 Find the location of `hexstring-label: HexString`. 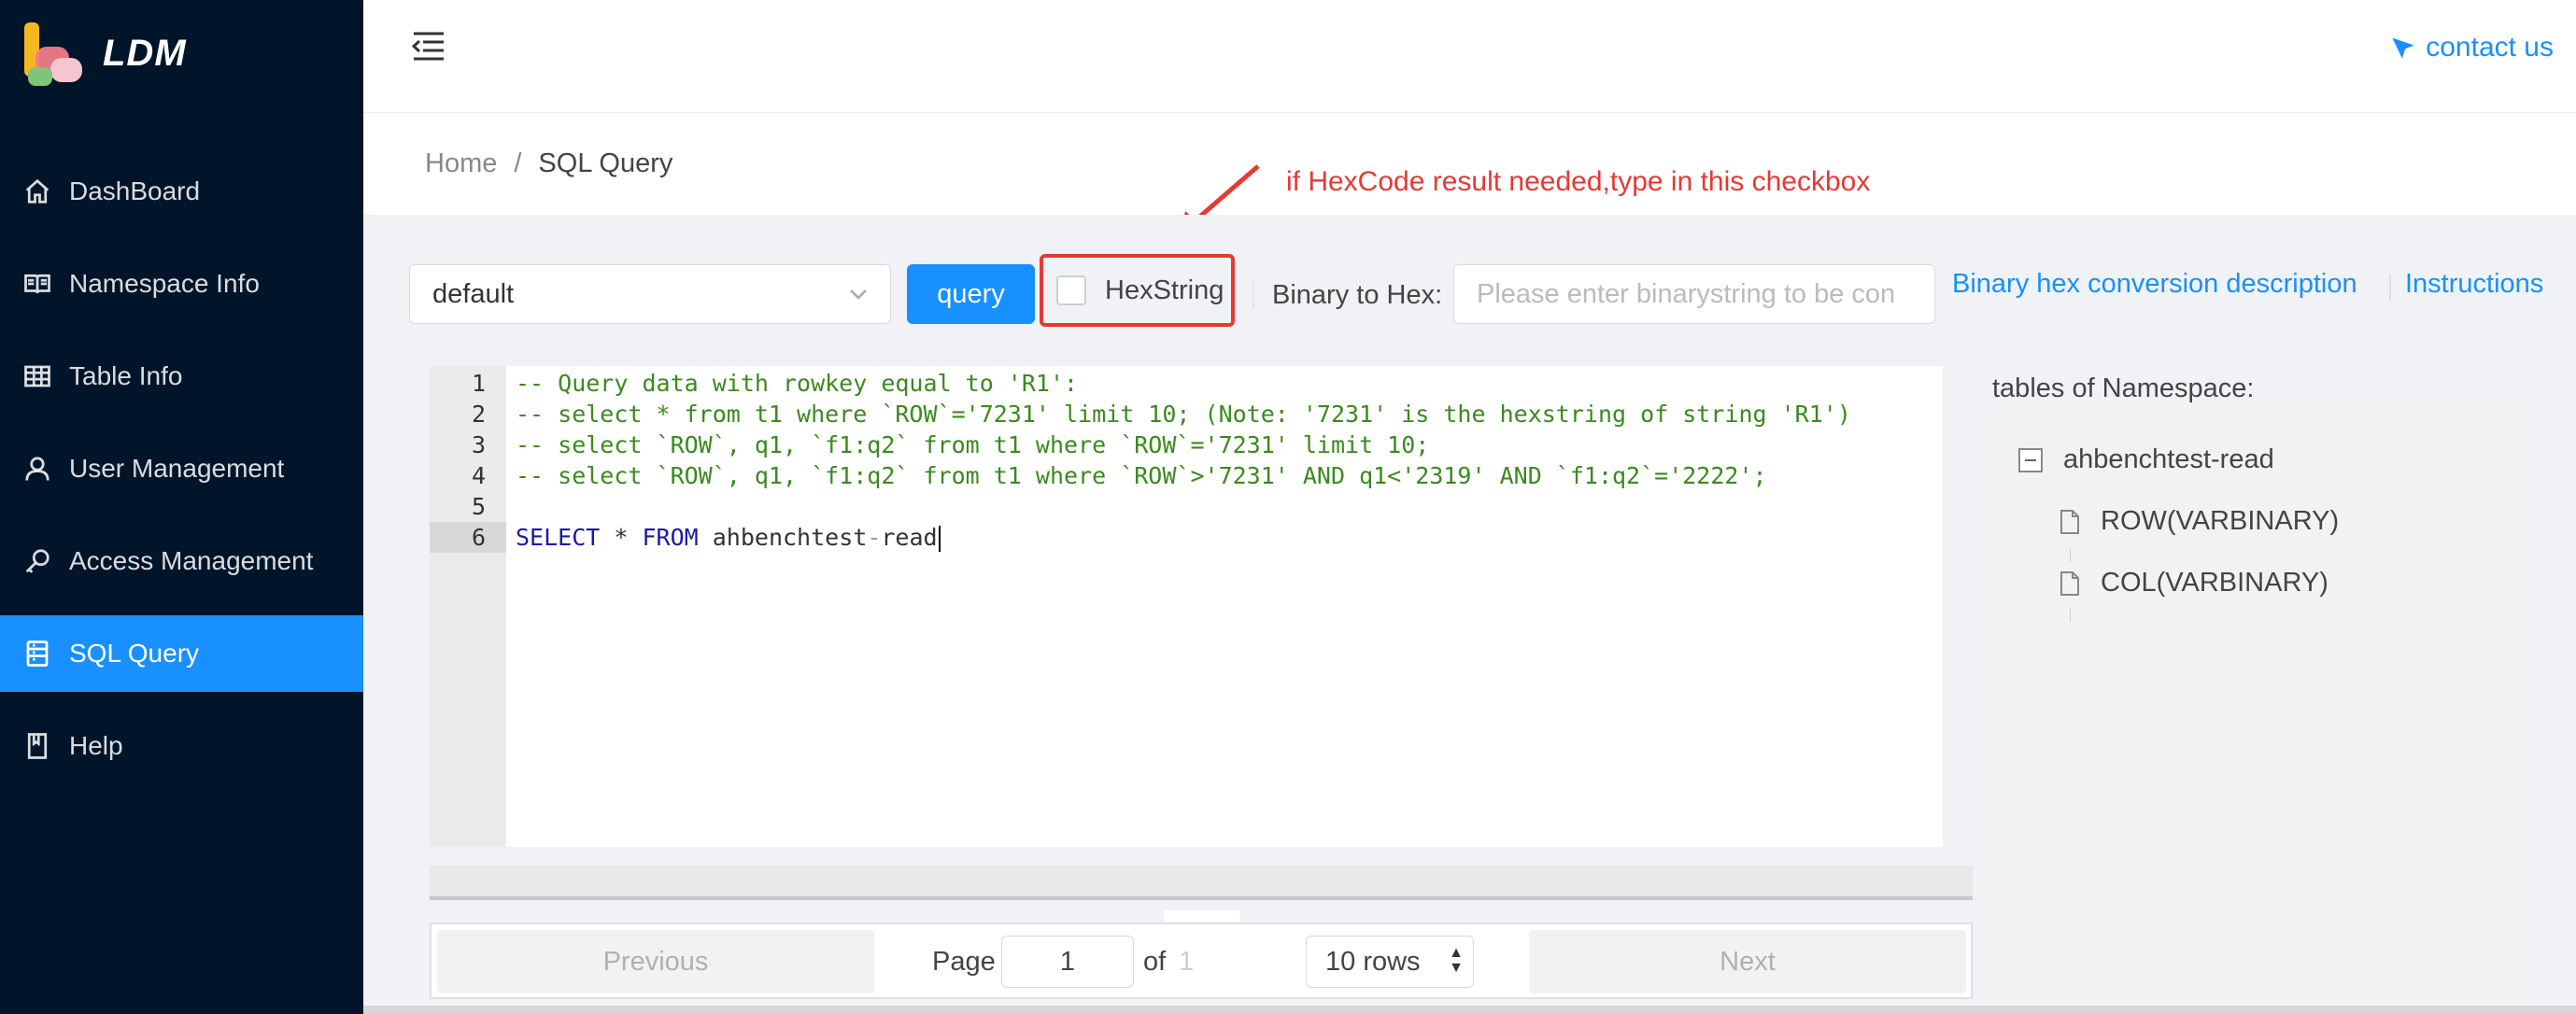

hexstring-label: HexString is located at coordinates (1164, 290).